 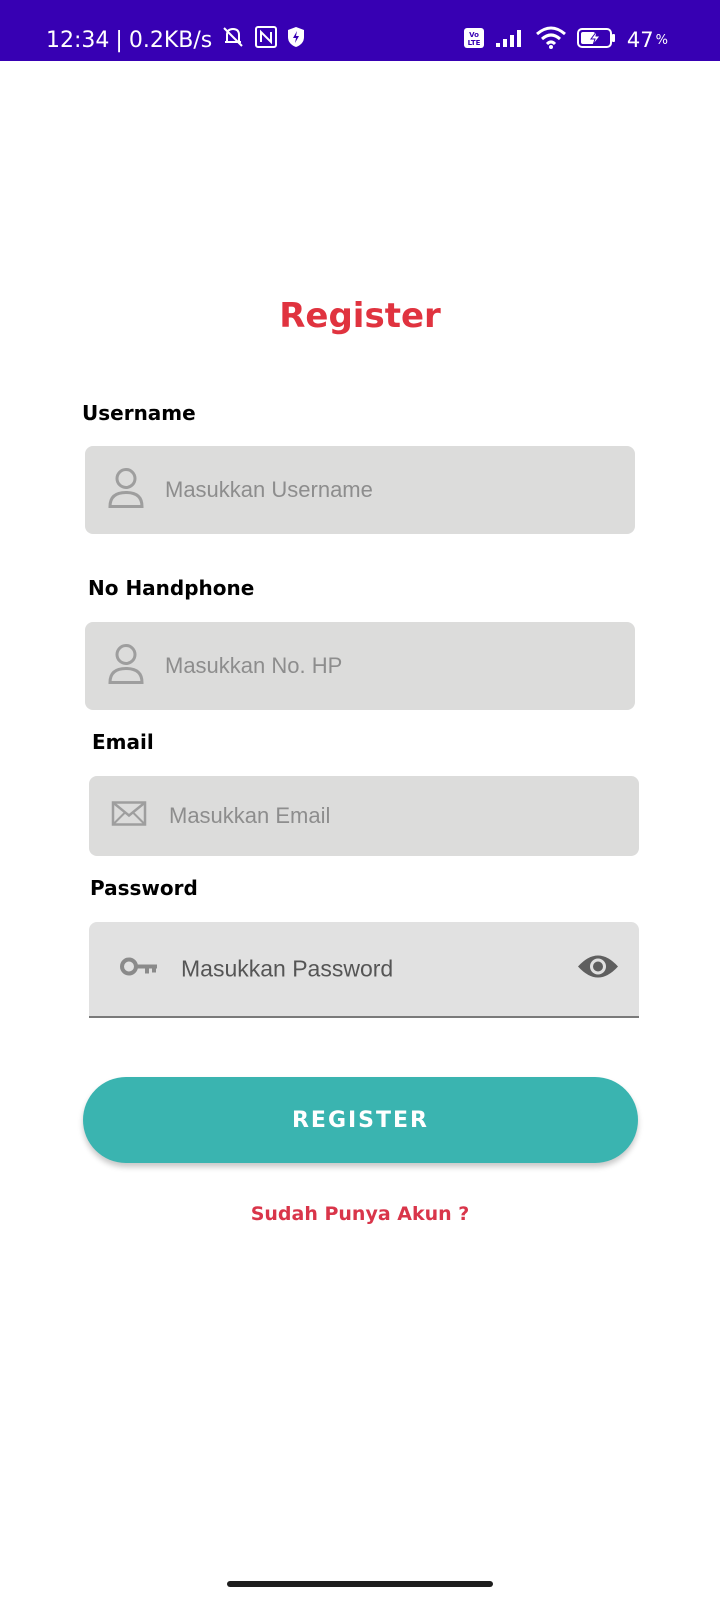 I want to click on password-label: Password, so click(x=144, y=888).